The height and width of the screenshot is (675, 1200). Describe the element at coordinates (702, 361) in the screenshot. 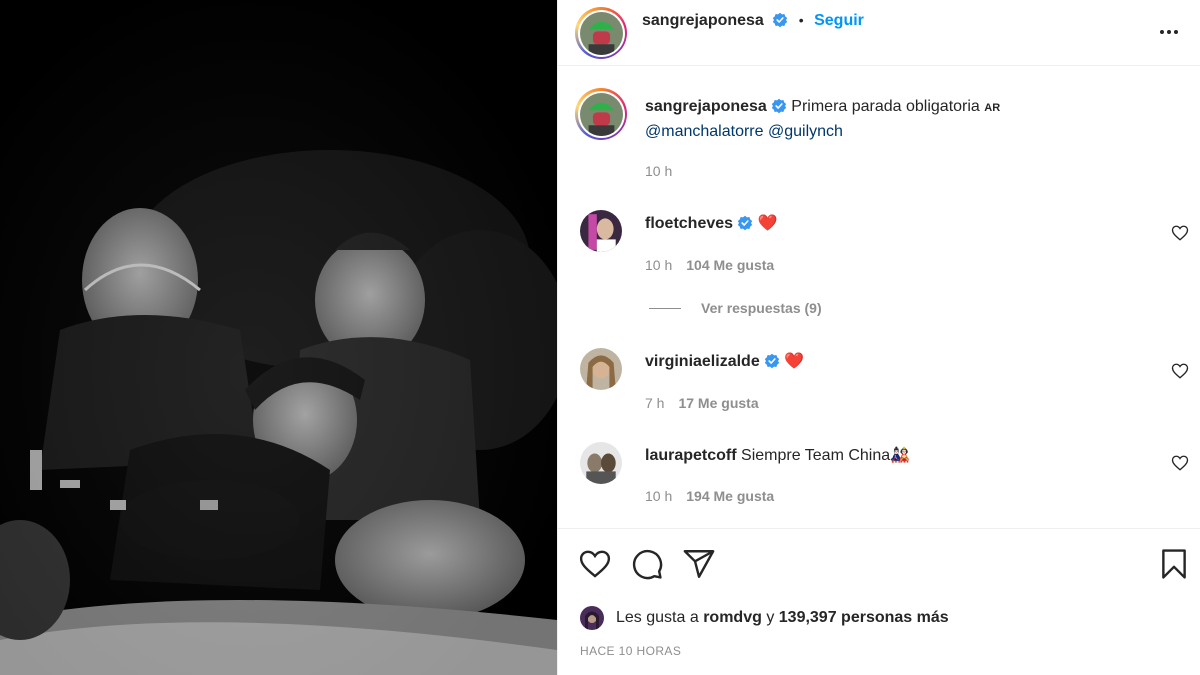

I see `comment-username: virginiaelizalde` at that location.